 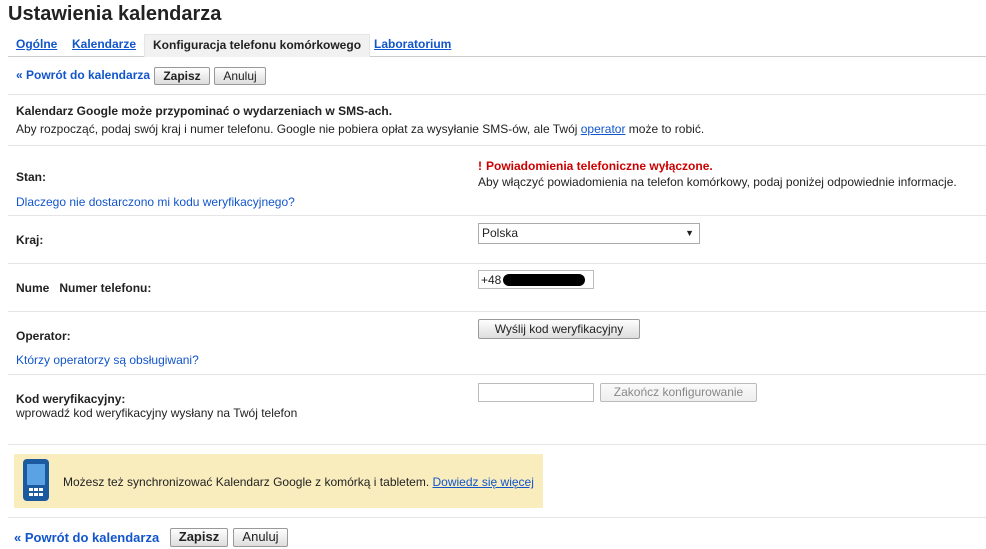 I want to click on verification-code-input, so click(x=536, y=392).